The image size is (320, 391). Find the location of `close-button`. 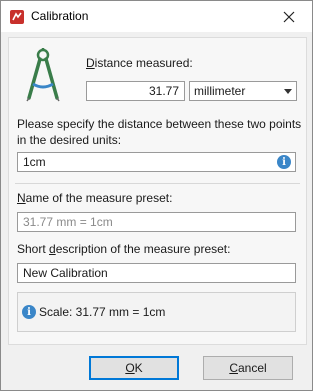

close-button is located at coordinates (289, 16).